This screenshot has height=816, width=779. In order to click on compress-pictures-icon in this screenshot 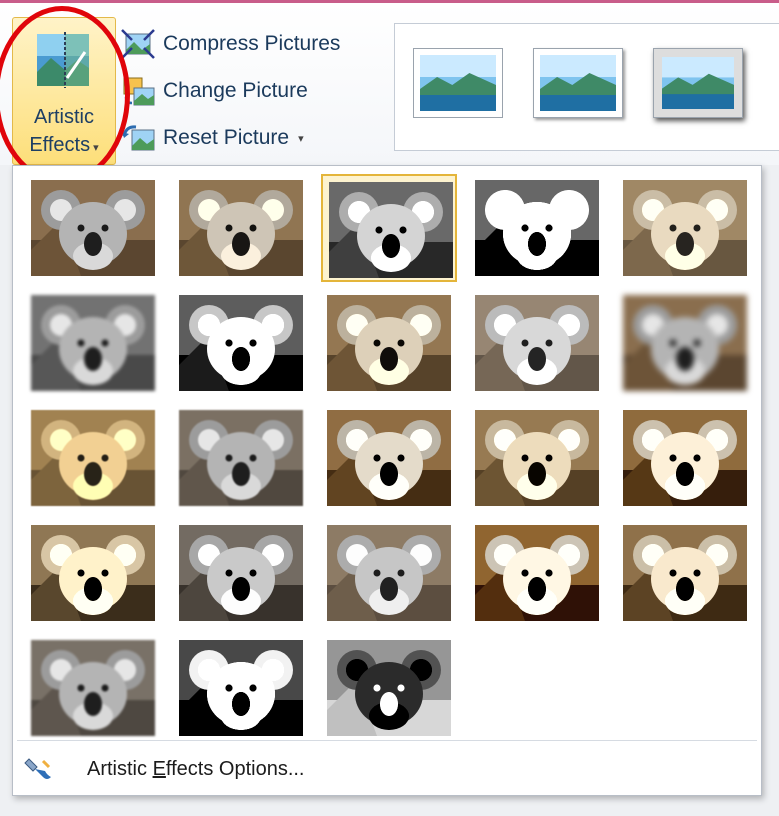, I will do `click(138, 44)`.